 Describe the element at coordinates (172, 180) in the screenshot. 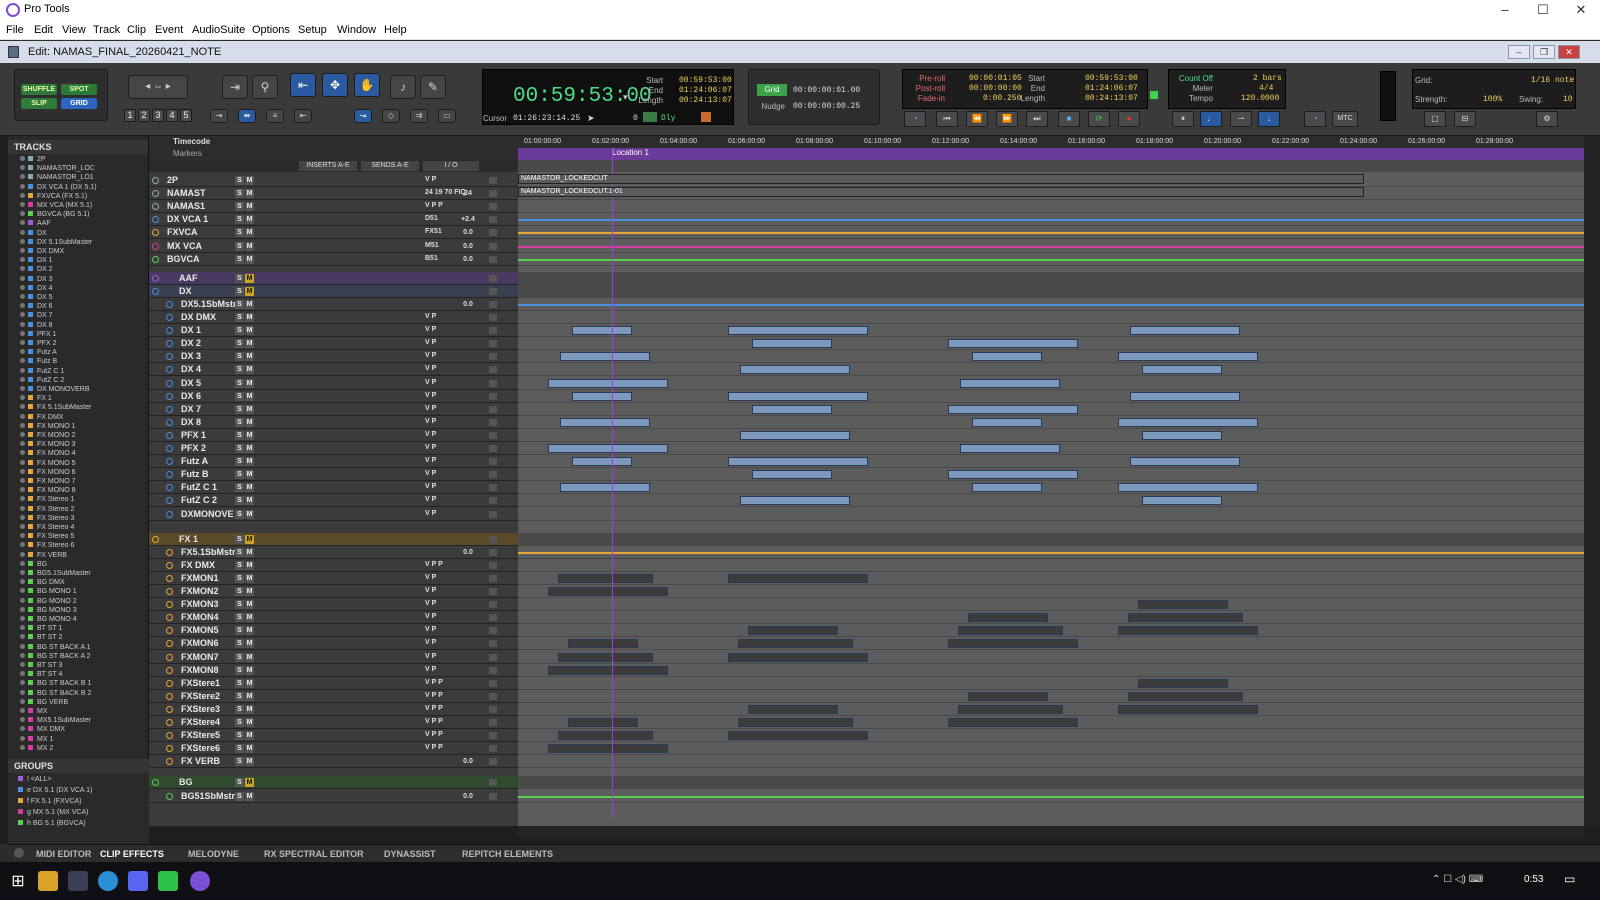

I see `track-name: 2P` at that location.